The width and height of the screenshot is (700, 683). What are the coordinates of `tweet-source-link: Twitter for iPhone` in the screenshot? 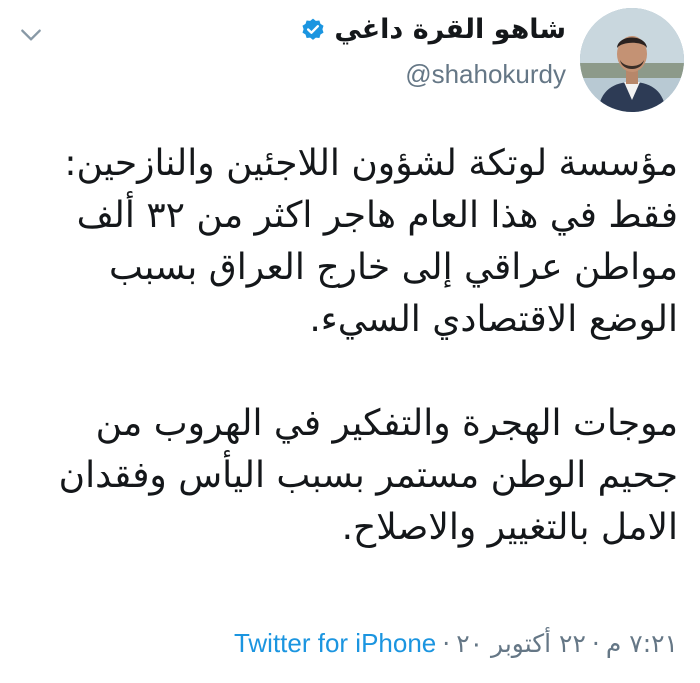 It's located at (335, 643).